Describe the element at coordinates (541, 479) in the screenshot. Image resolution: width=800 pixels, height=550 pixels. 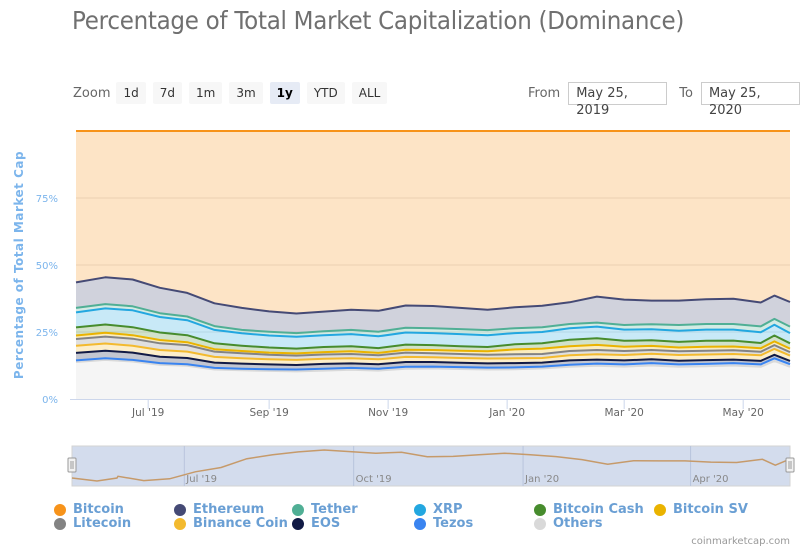
I see `navigator-tick-label: Jan '20` at that location.